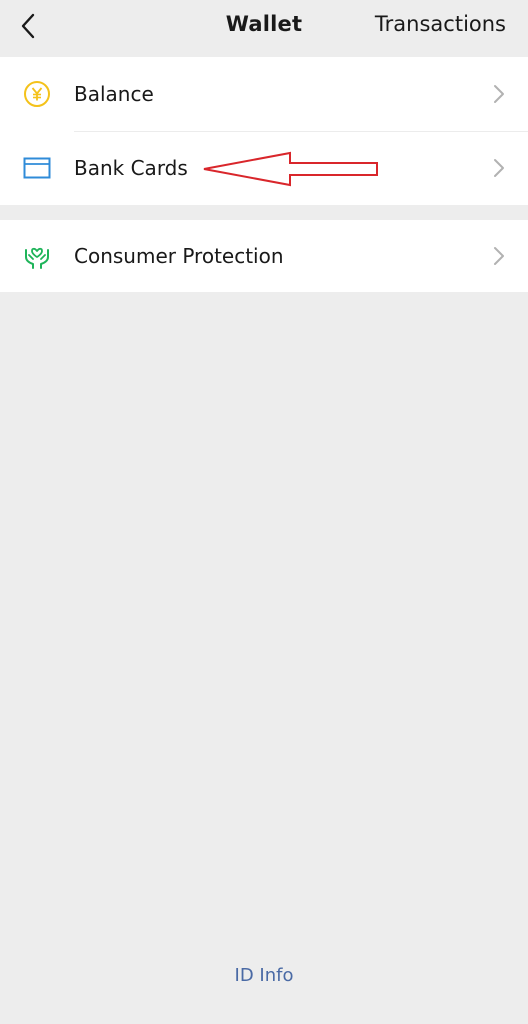 This screenshot has width=528, height=1024. I want to click on menu-item-label: Consumer Protection, so click(179, 256).